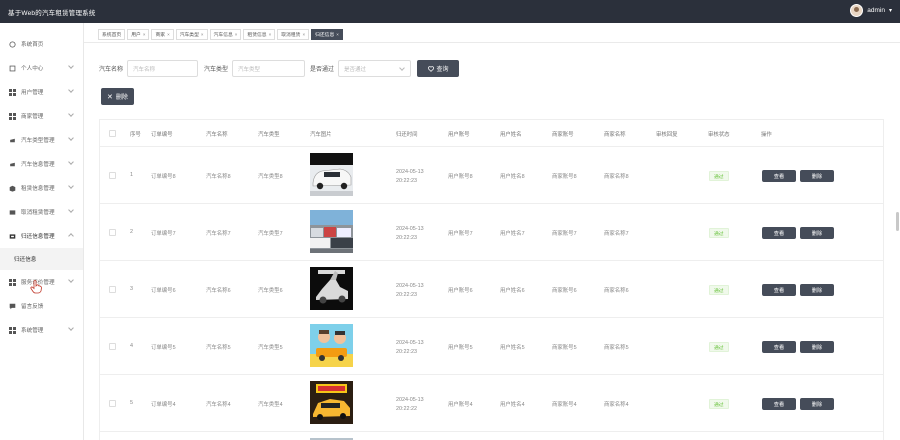  What do you see at coordinates (438, 68) in the screenshot?
I see `query-button: 查询` at bounding box center [438, 68].